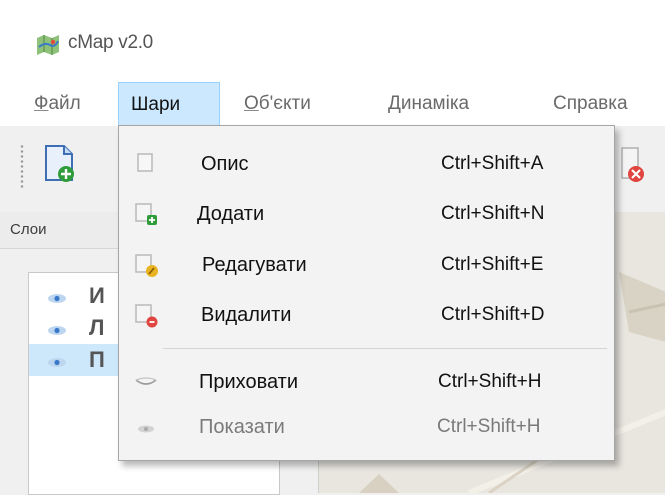 The width and height of the screenshot is (665, 495). Describe the element at coordinates (231, 214) in the screenshot. I see `menu-item-label: Додати` at that location.